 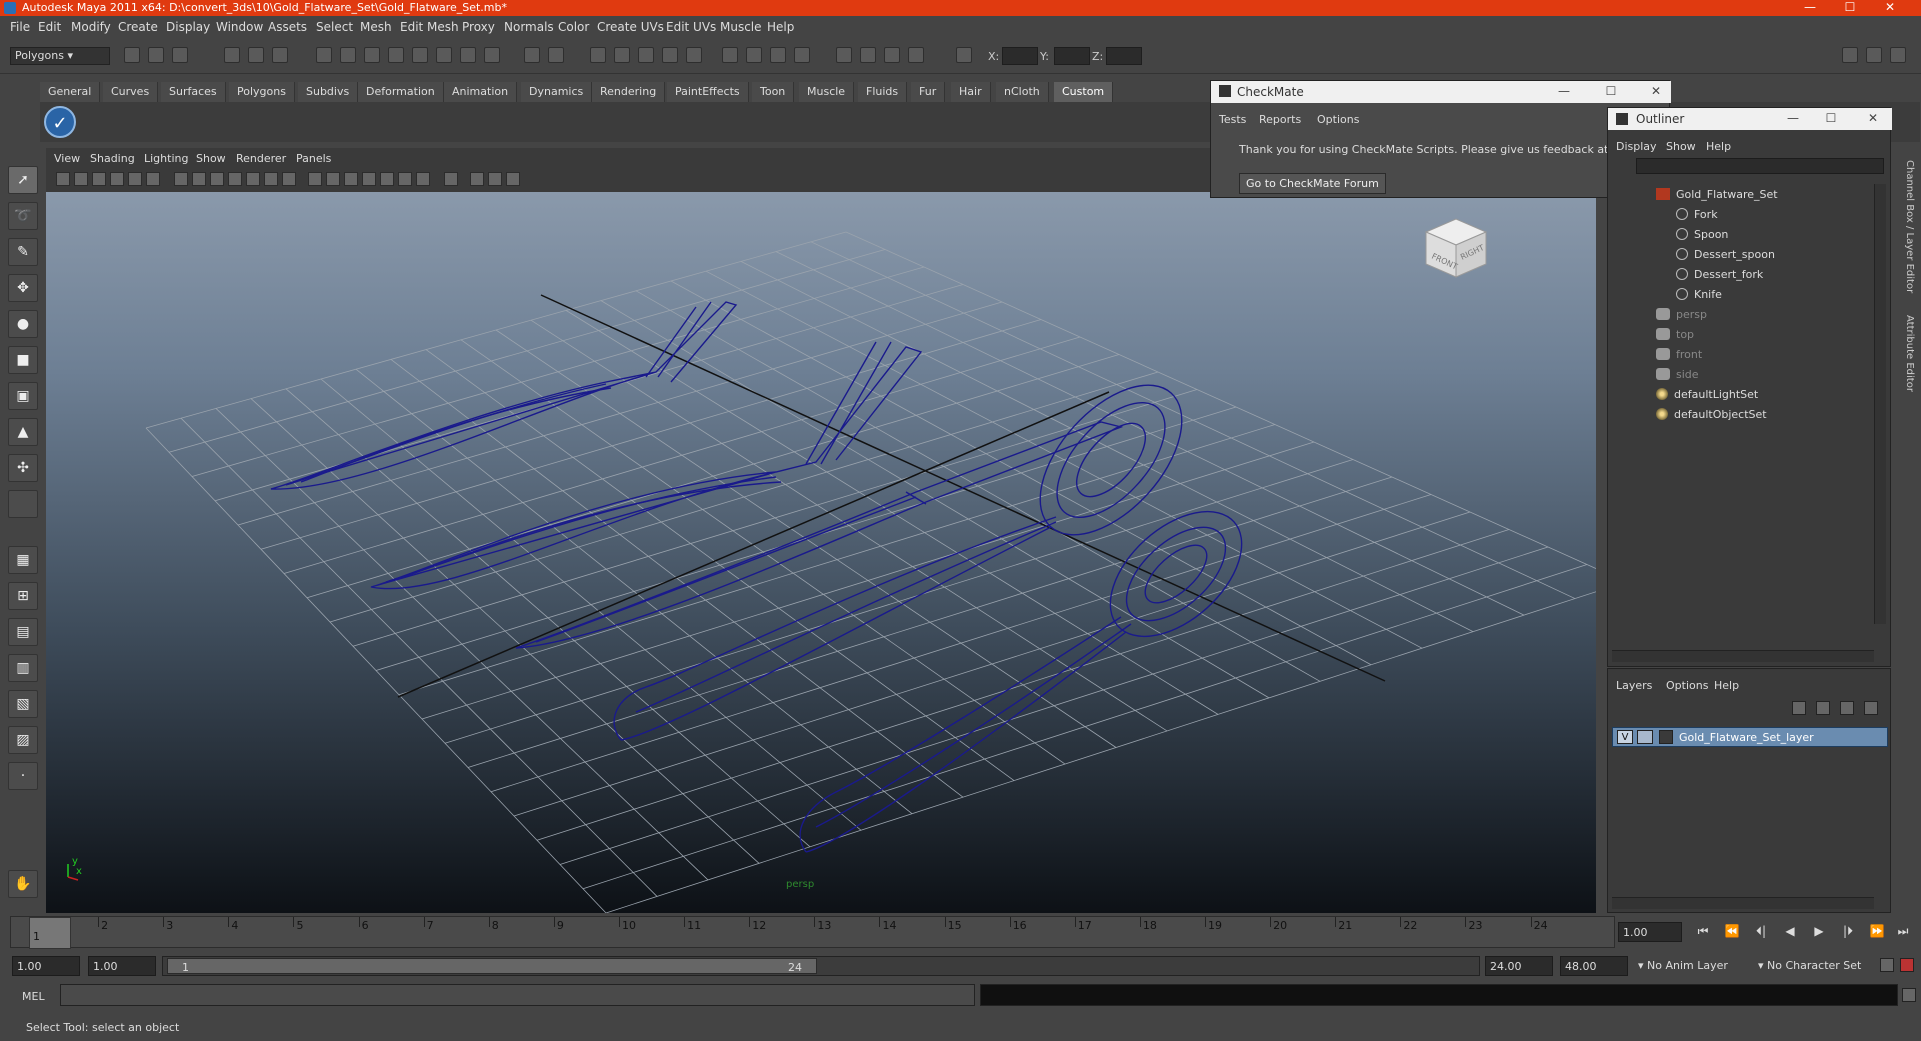 What do you see at coordinates (1625, 737) in the screenshot?
I see `layer-visibility-toggle: V` at bounding box center [1625, 737].